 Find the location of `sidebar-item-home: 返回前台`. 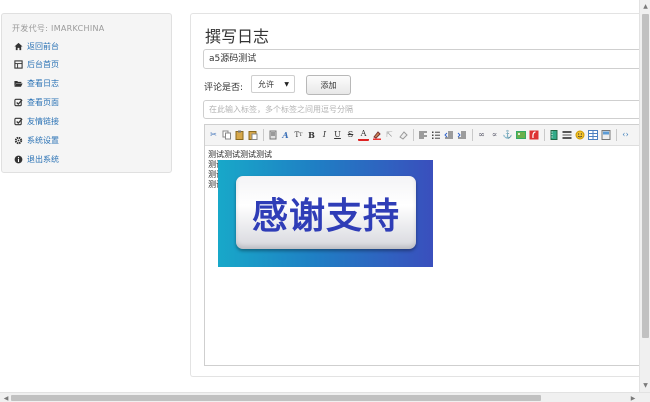

sidebar-item-home: 返回前台 is located at coordinates (36, 46).